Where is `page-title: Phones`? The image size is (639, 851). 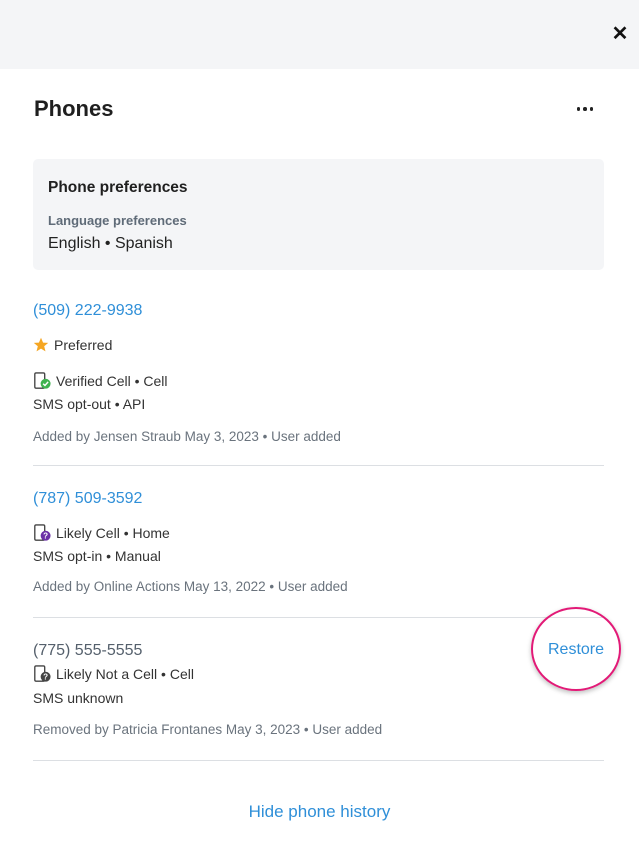
page-title: Phones is located at coordinates (74, 108).